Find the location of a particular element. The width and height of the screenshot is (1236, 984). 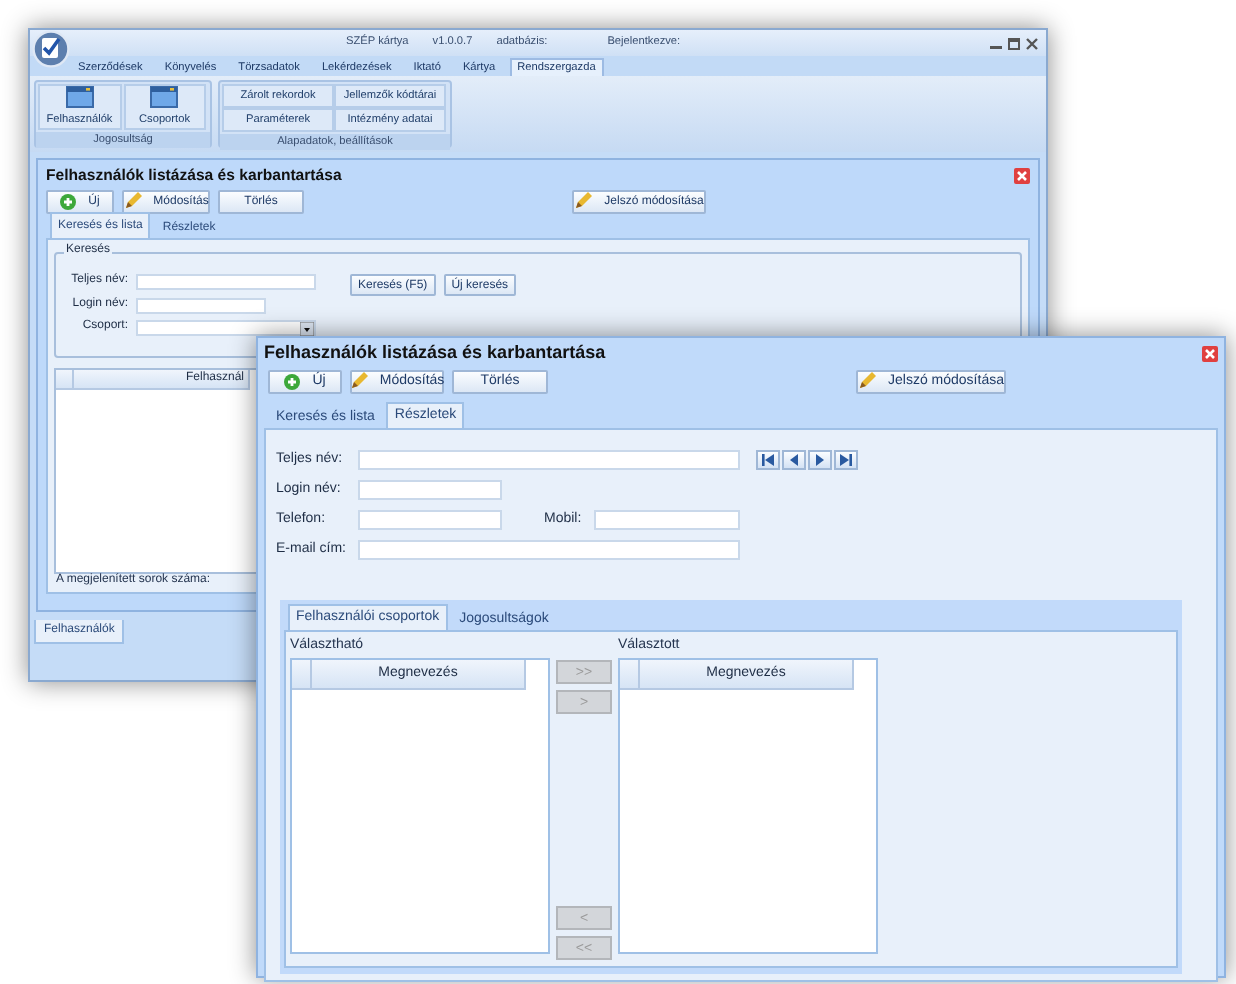

first-record-button is located at coordinates (768, 460).